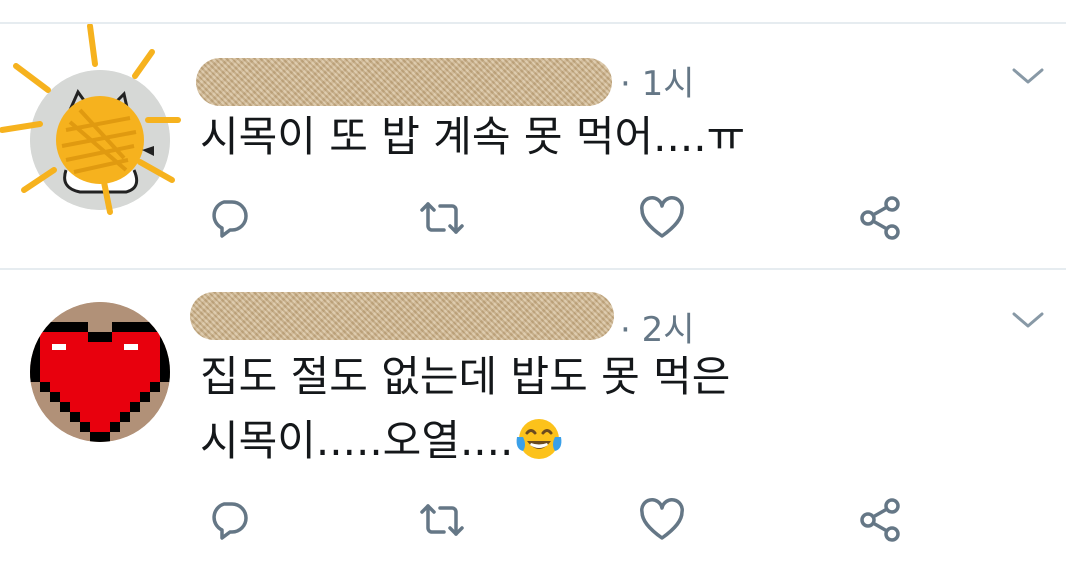 The width and height of the screenshot is (1066, 562). What do you see at coordinates (657, 326) in the screenshot?
I see `tweet-time: · 2시` at bounding box center [657, 326].